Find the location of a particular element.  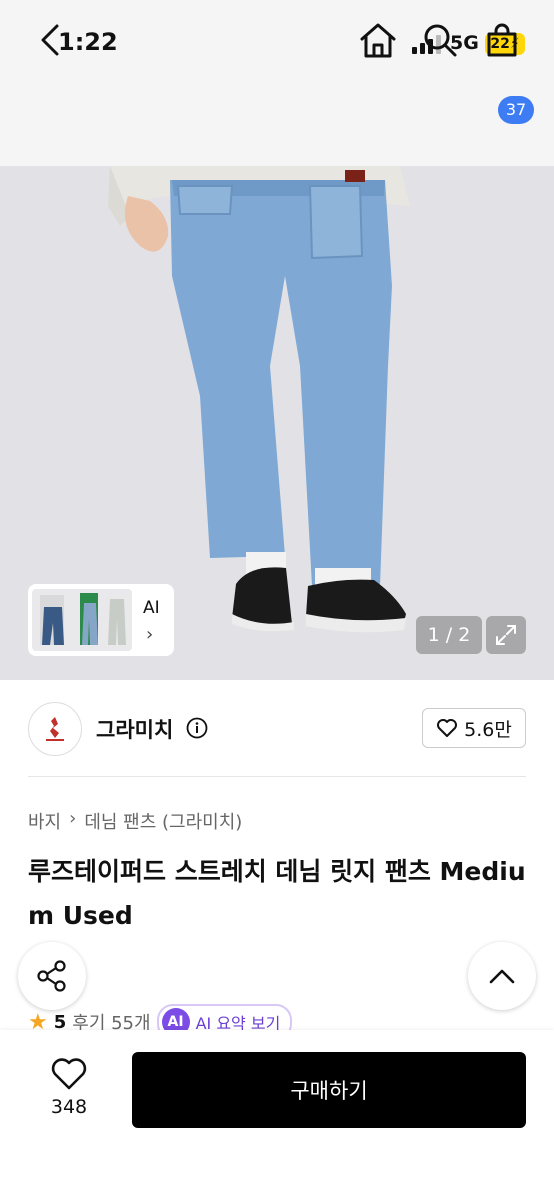

search-icon is located at coordinates (440, 40).